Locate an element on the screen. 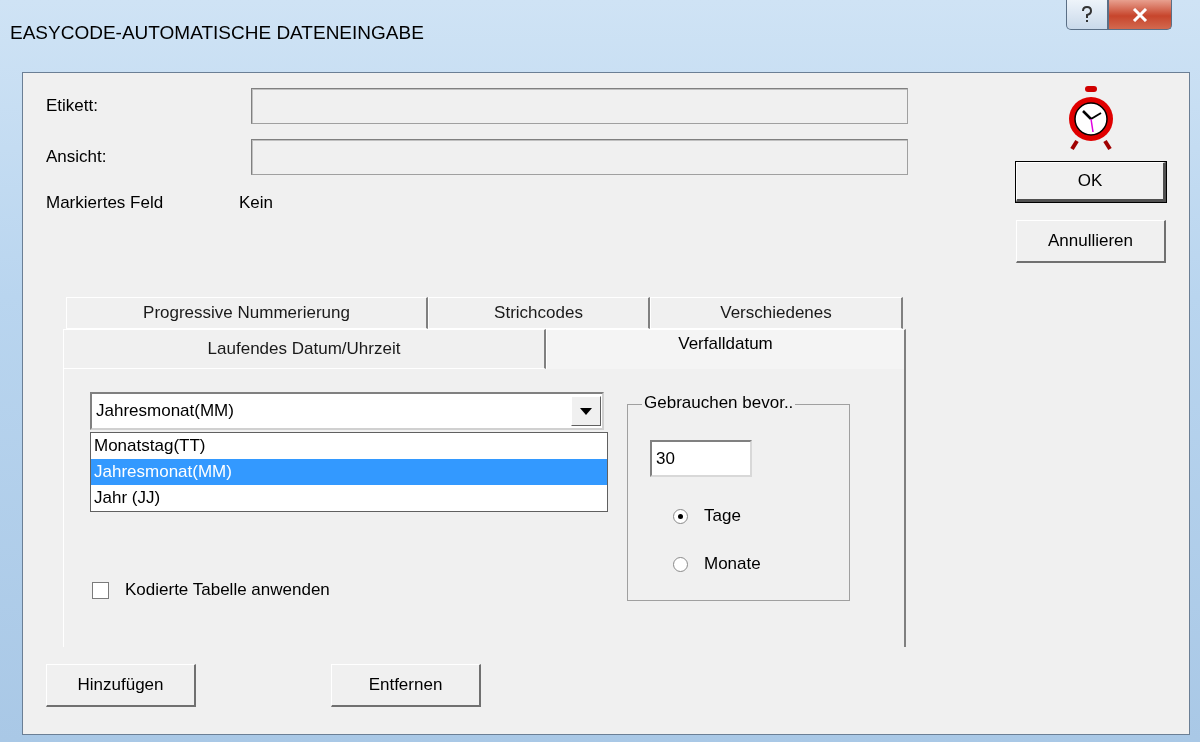 The width and height of the screenshot is (1200, 742). help-icon is located at coordinates (1087, 14).